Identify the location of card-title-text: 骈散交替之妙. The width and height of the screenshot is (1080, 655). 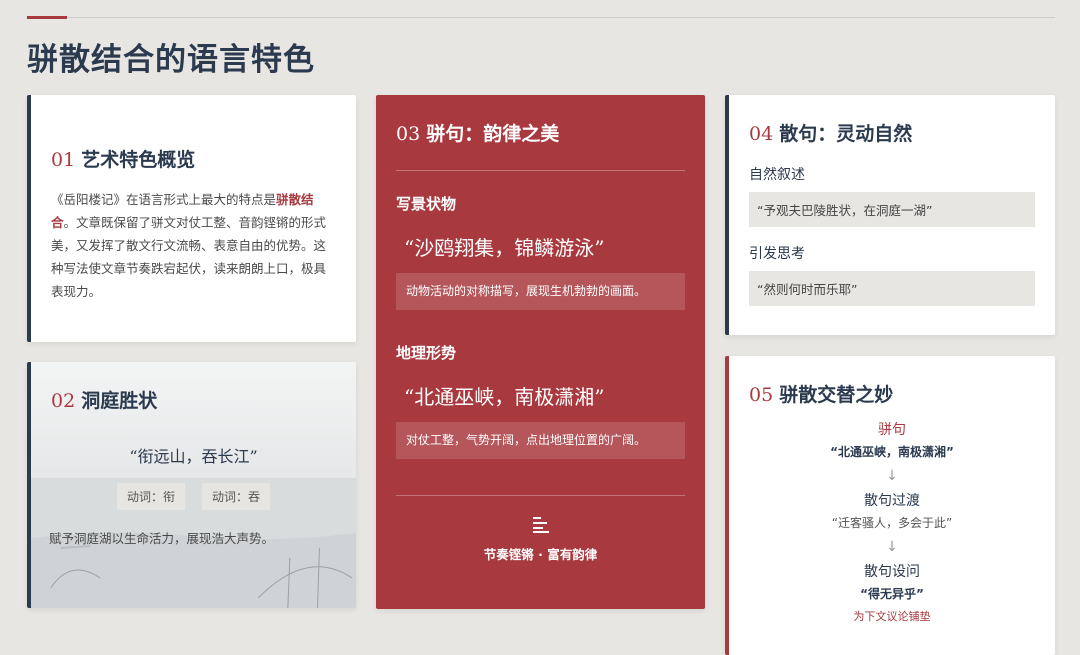
(836, 395).